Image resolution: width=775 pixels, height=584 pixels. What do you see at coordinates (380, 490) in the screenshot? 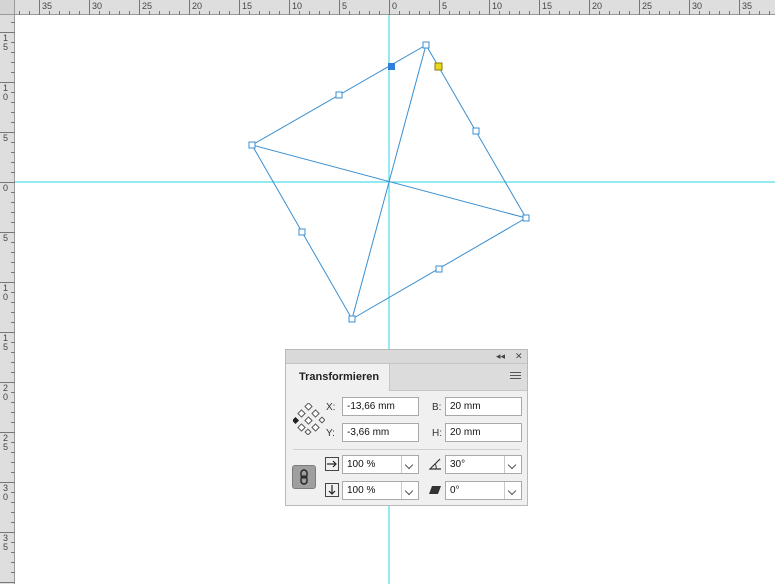
I see `vertical-scale-combo: 100 %` at bounding box center [380, 490].